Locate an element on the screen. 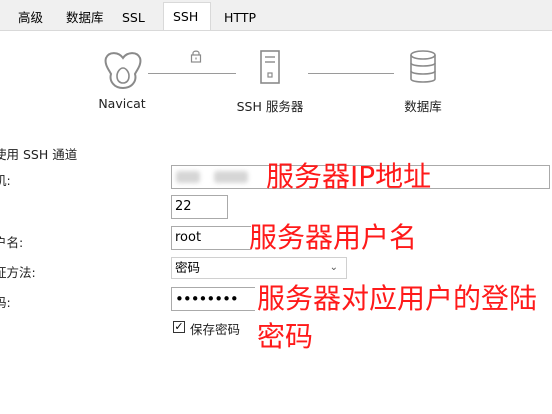 Image resolution: width=552 pixels, height=414 pixels. tab-ssh: SSH is located at coordinates (187, 16).